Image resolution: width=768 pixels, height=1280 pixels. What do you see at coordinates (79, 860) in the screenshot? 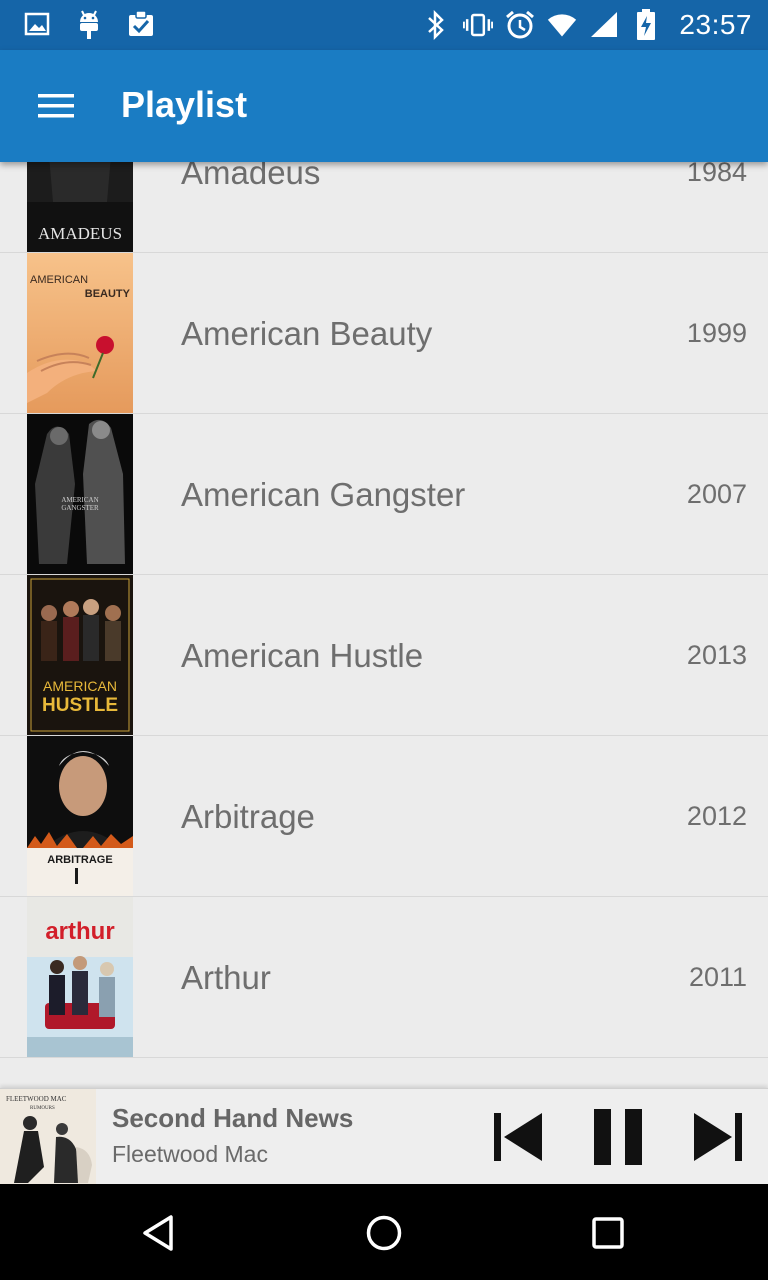
I see `svg-text: ARBITRAGE` at bounding box center [79, 860].